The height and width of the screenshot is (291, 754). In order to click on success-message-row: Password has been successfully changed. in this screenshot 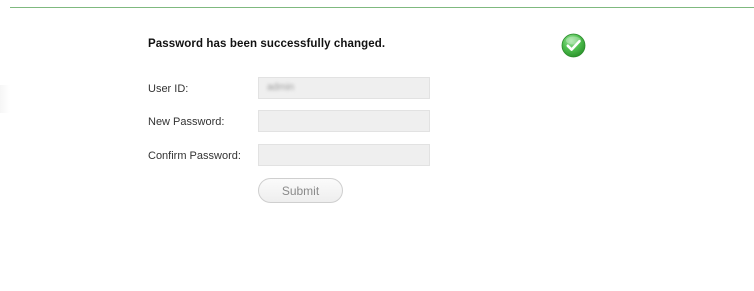, I will do `click(368, 46)`.